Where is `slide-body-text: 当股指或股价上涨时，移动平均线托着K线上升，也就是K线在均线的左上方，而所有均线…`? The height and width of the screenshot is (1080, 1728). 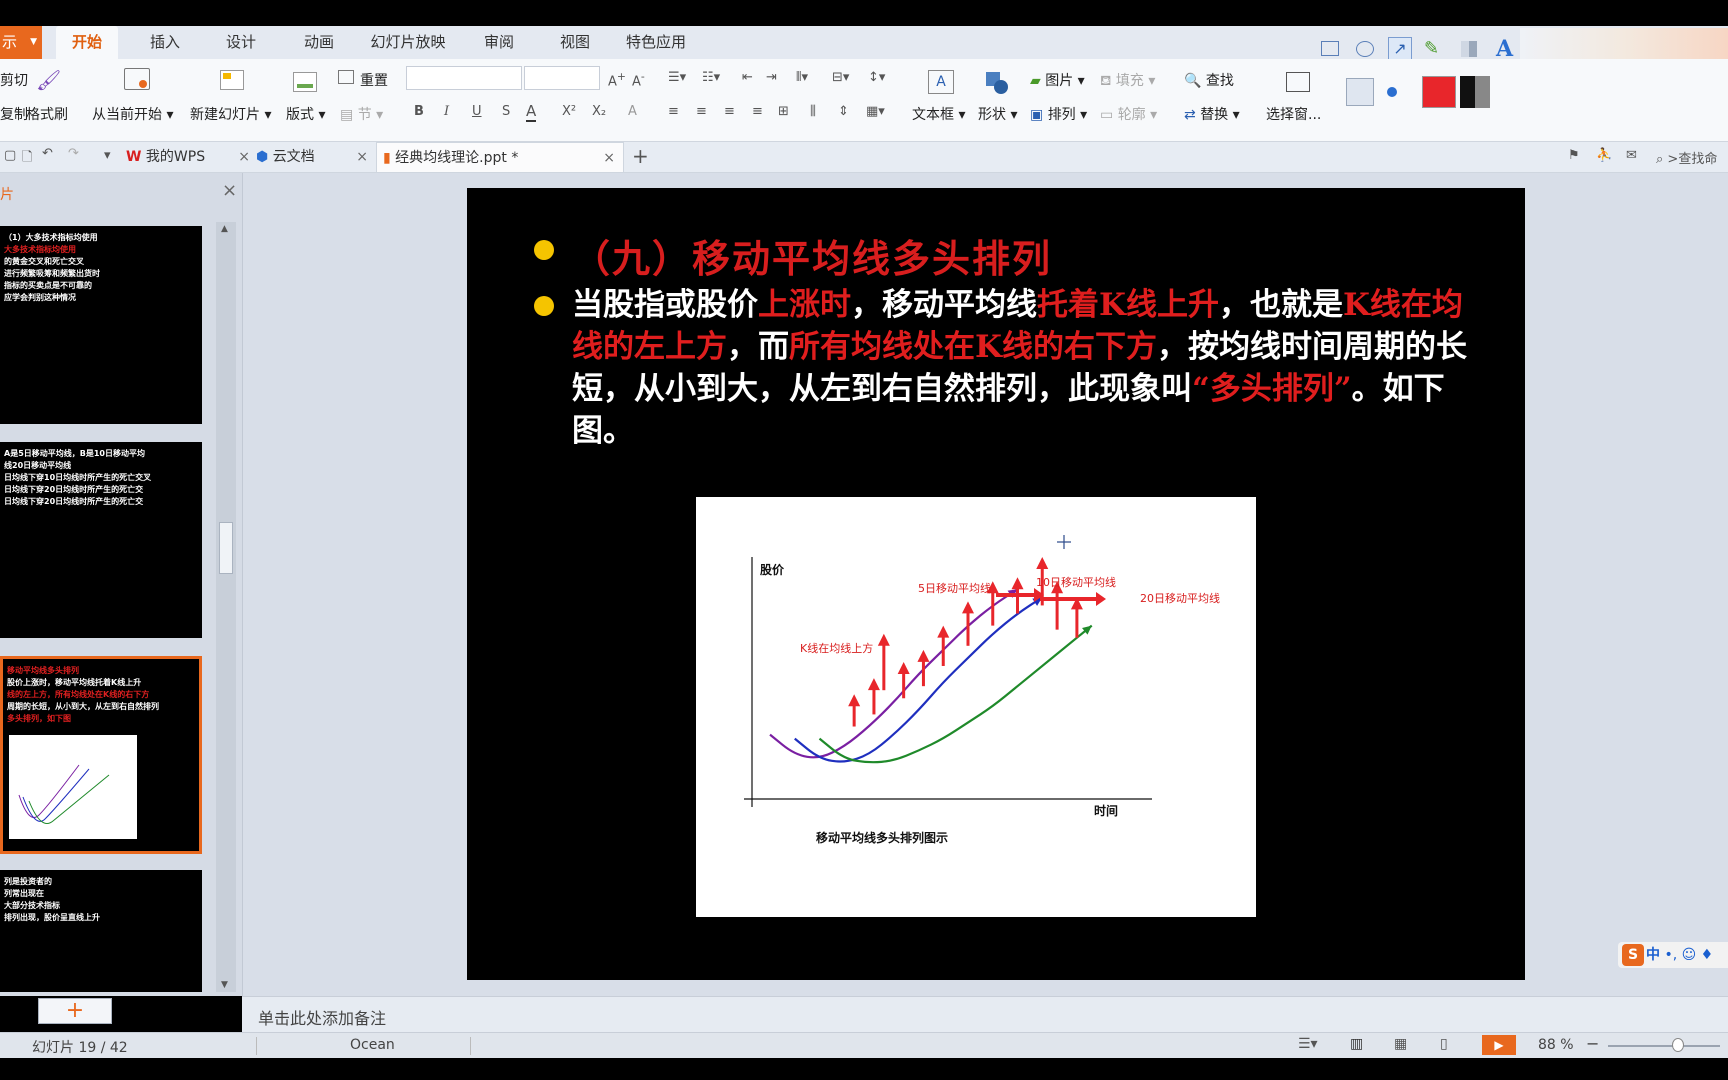
slide-body-text: 当股指或股价上涨时，移动平均线托着K线上升，也就是K线在均线的左上方，而所有均线… is located at coordinates (1022, 368).